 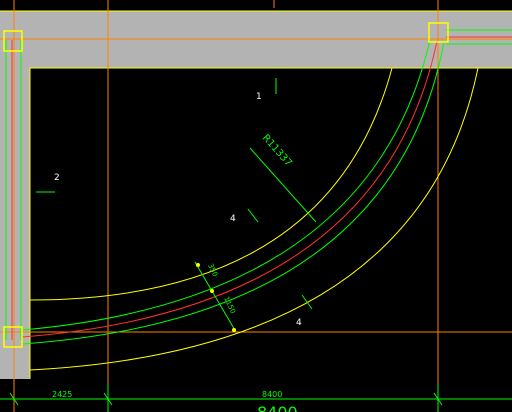 I want to click on radius-label: R11337, so click(x=277, y=151).